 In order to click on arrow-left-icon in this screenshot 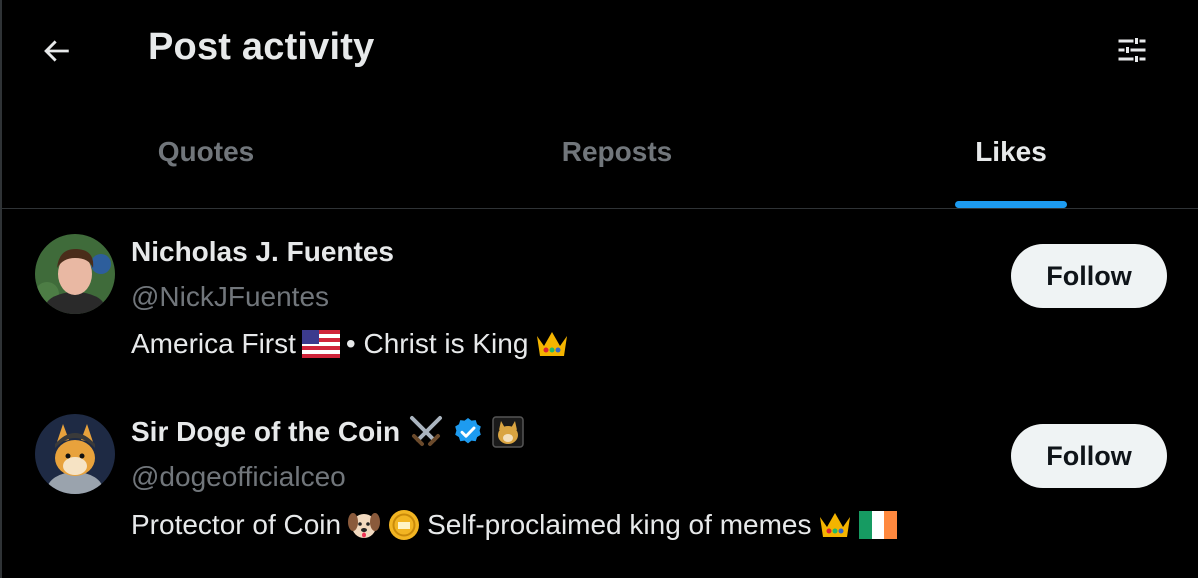, I will do `click(56, 51)`.